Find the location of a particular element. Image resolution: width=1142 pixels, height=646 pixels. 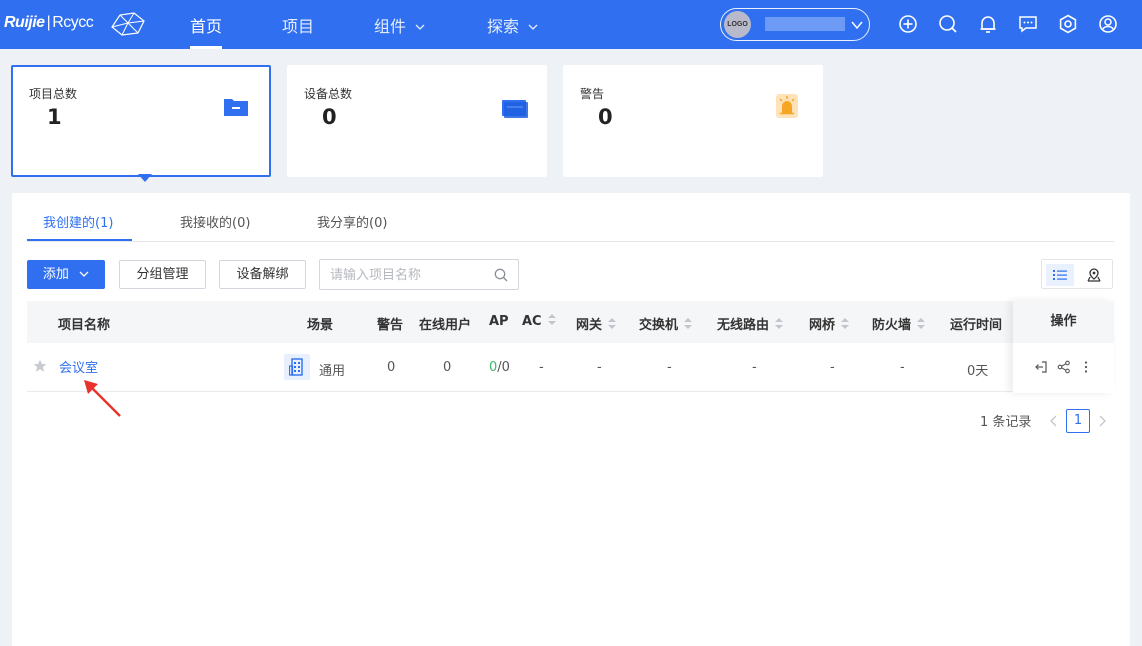

plus-circle-icon is located at coordinates (908, 24).